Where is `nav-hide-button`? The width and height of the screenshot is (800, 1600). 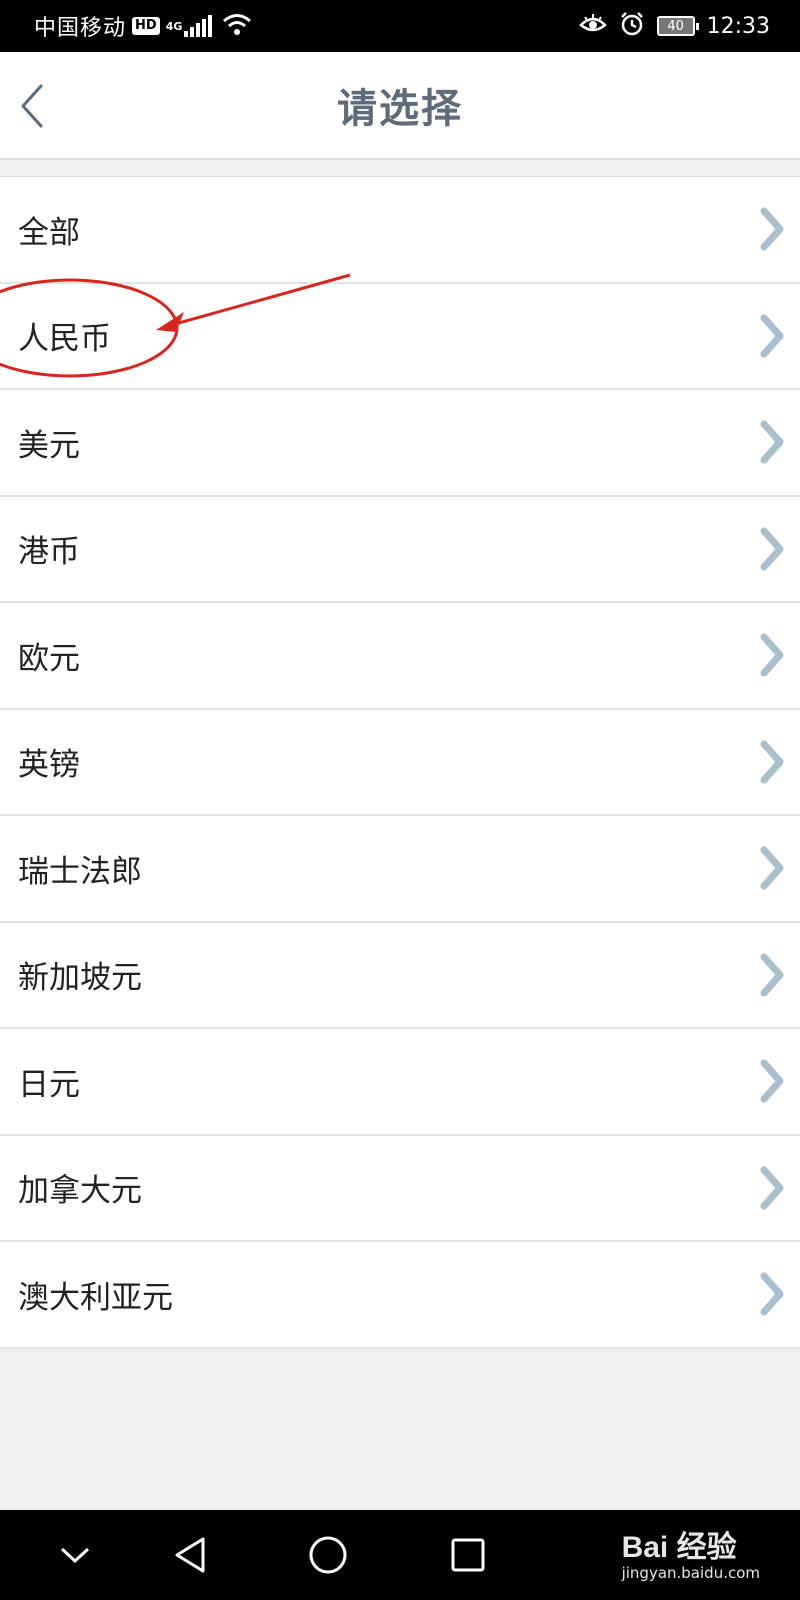
nav-hide-button is located at coordinates (75, 1555).